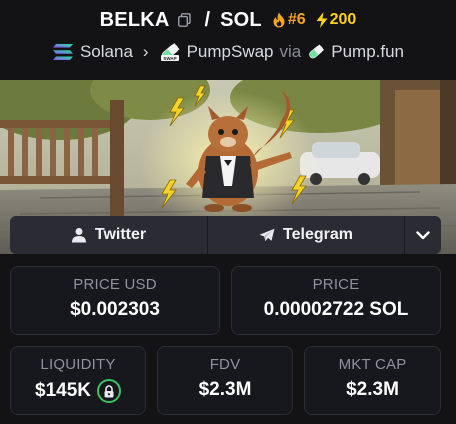 This screenshot has width=456, height=424. Describe the element at coordinates (184, 20) in the screenshot. I see `copy-icon` at that location.